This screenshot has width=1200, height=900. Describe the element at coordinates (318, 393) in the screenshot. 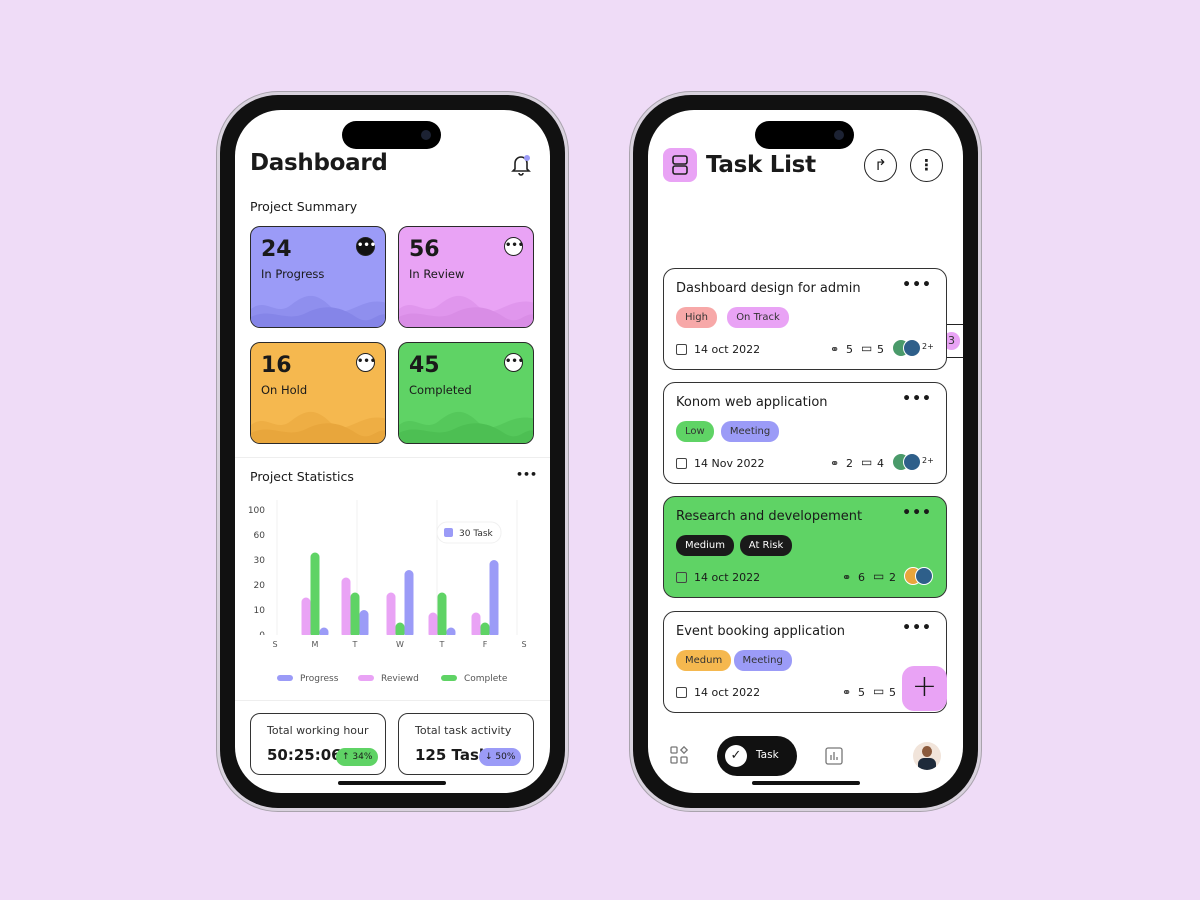

I see `summary-card: 16 On Hold •••` at that location.